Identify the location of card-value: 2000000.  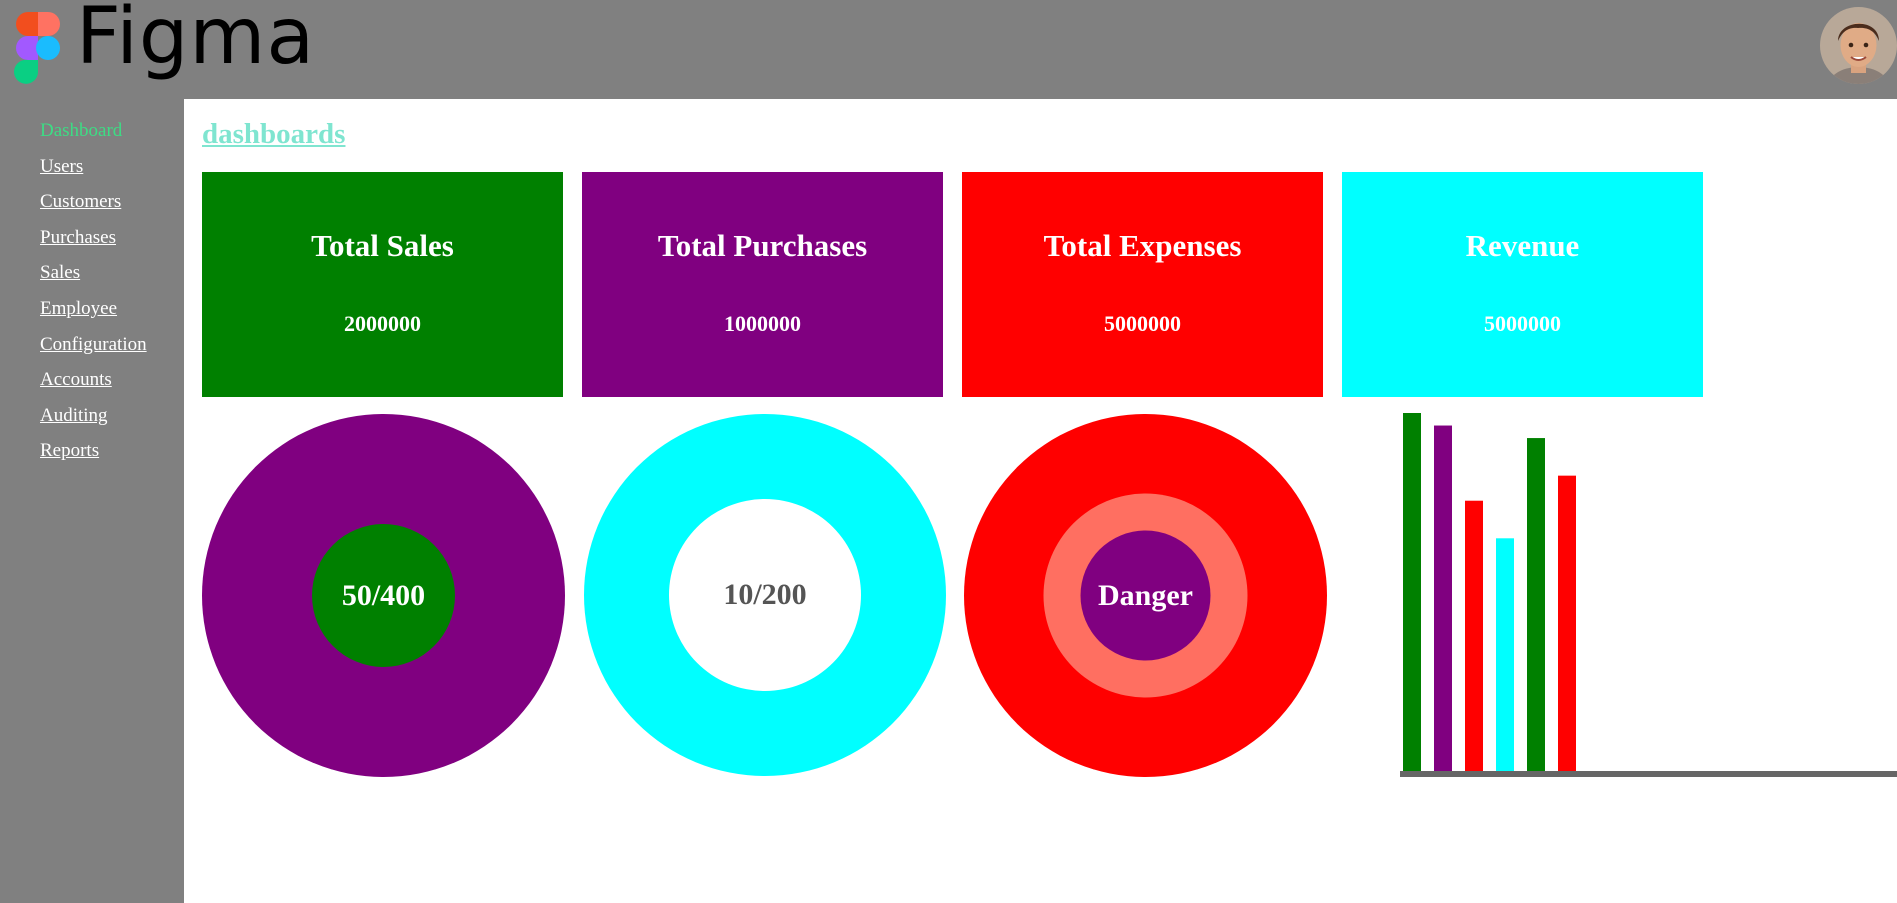
(382, 323).